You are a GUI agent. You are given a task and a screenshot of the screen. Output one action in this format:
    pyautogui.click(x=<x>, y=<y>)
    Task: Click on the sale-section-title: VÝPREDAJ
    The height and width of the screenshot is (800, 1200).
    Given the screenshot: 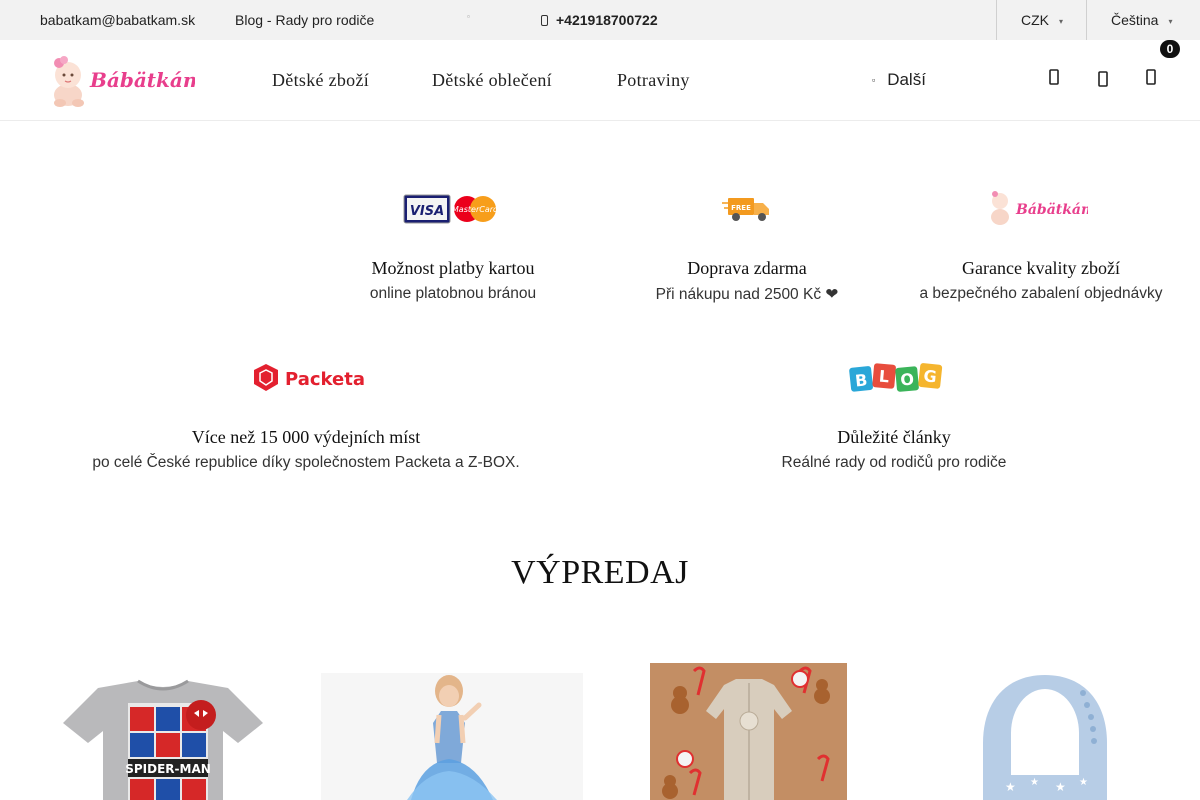 What is the action you would take?
    pyautogui.click(x=600, y=572)
    